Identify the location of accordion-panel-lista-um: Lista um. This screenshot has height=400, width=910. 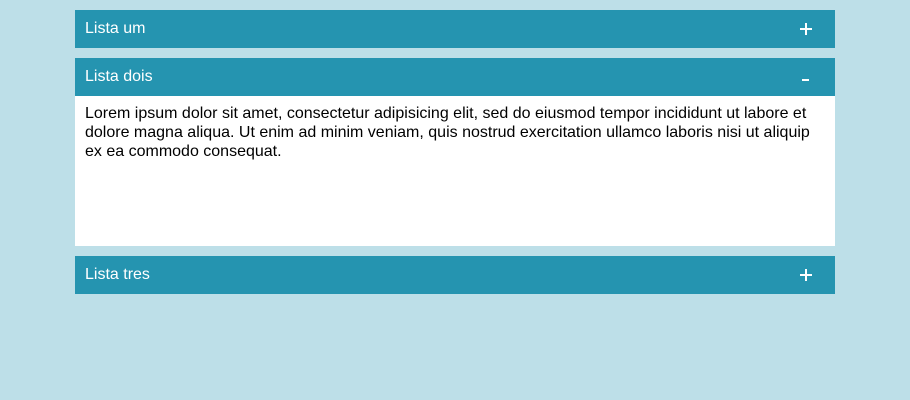
(455, 29).